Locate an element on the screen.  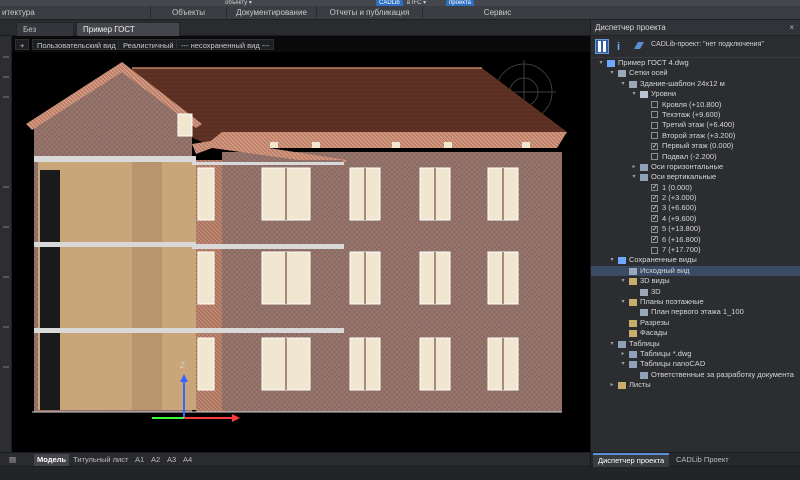
tree-item: ▸ Таблицы *.dwg is located at coordinates (695, 354).